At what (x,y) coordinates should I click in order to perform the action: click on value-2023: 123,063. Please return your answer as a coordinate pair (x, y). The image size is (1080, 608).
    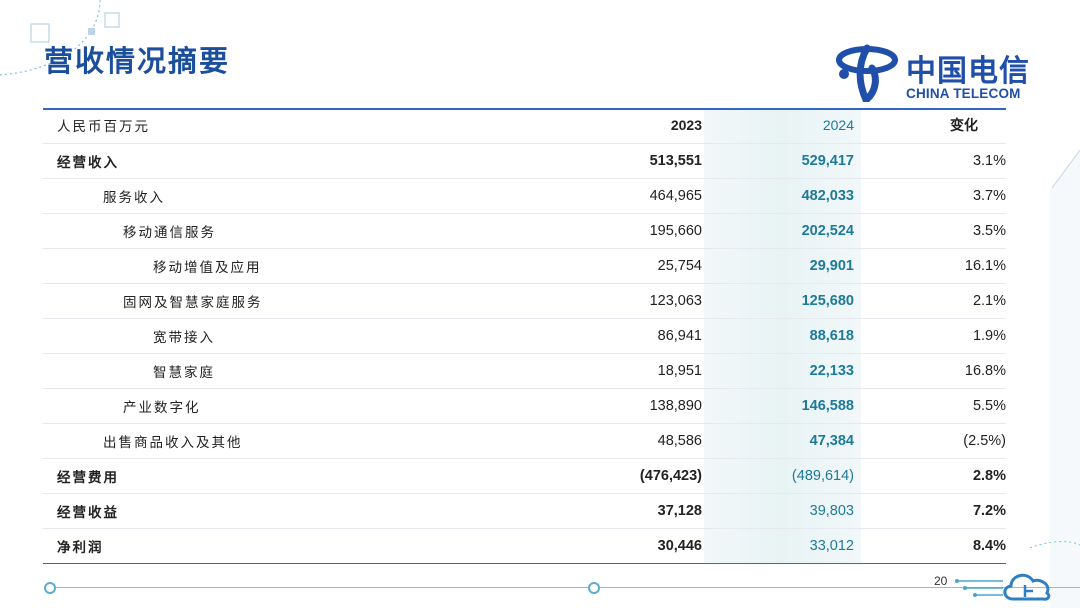
    Looking at the image, I should click on (653, 301).